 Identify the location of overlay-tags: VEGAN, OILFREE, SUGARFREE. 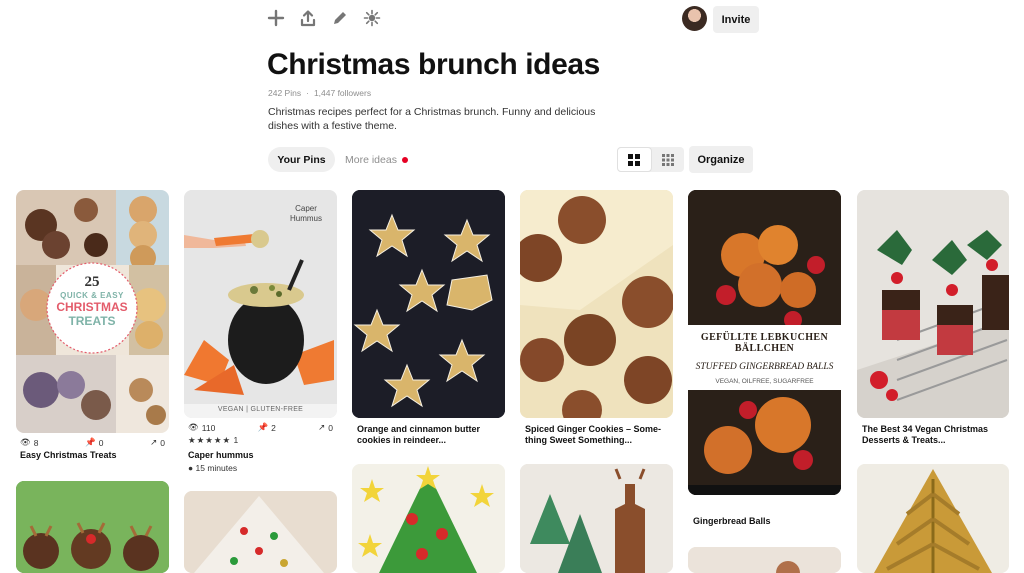
(764, 381).